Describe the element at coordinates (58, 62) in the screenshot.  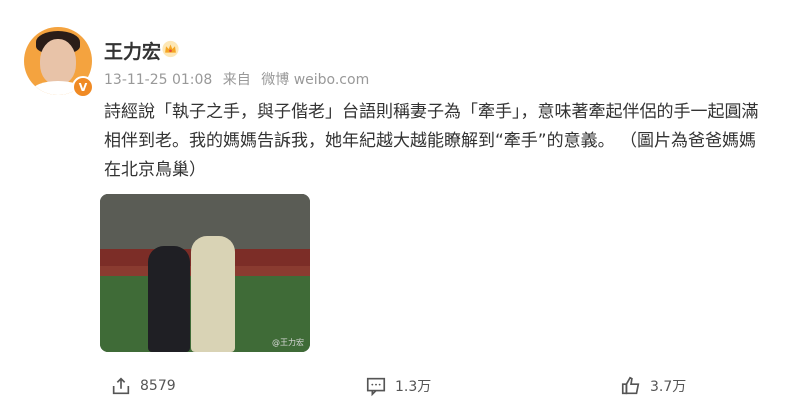
I see `avatar-face` at that location.